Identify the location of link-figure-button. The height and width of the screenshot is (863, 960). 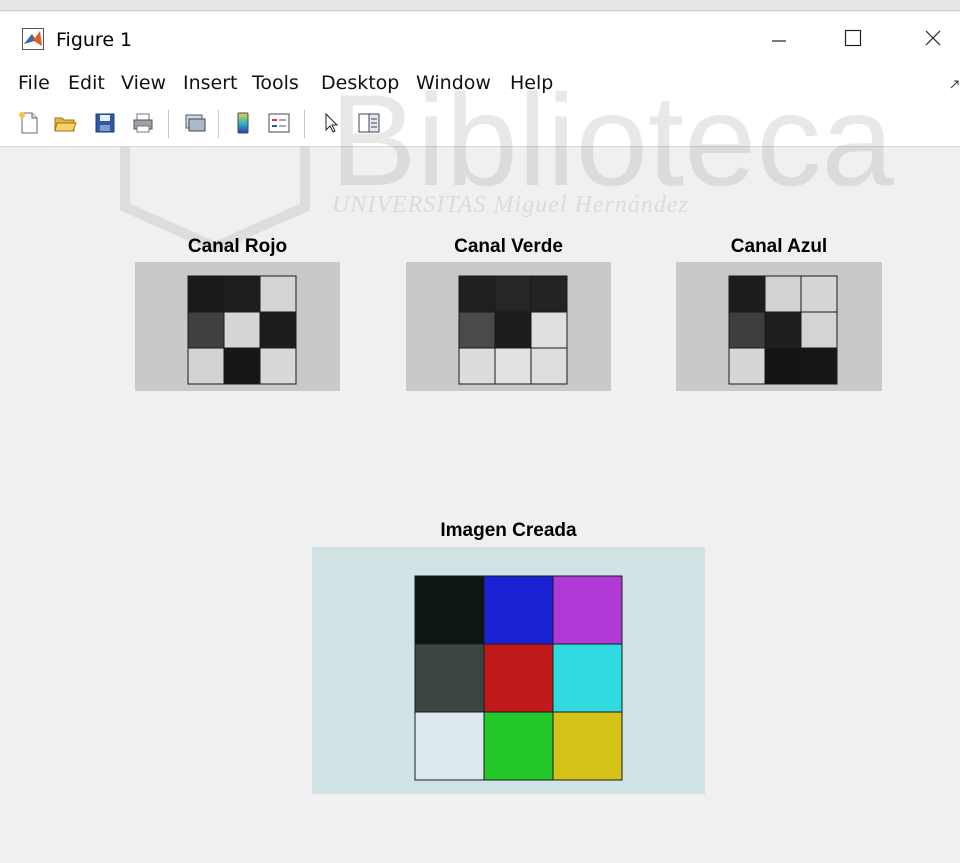
(195, 123).